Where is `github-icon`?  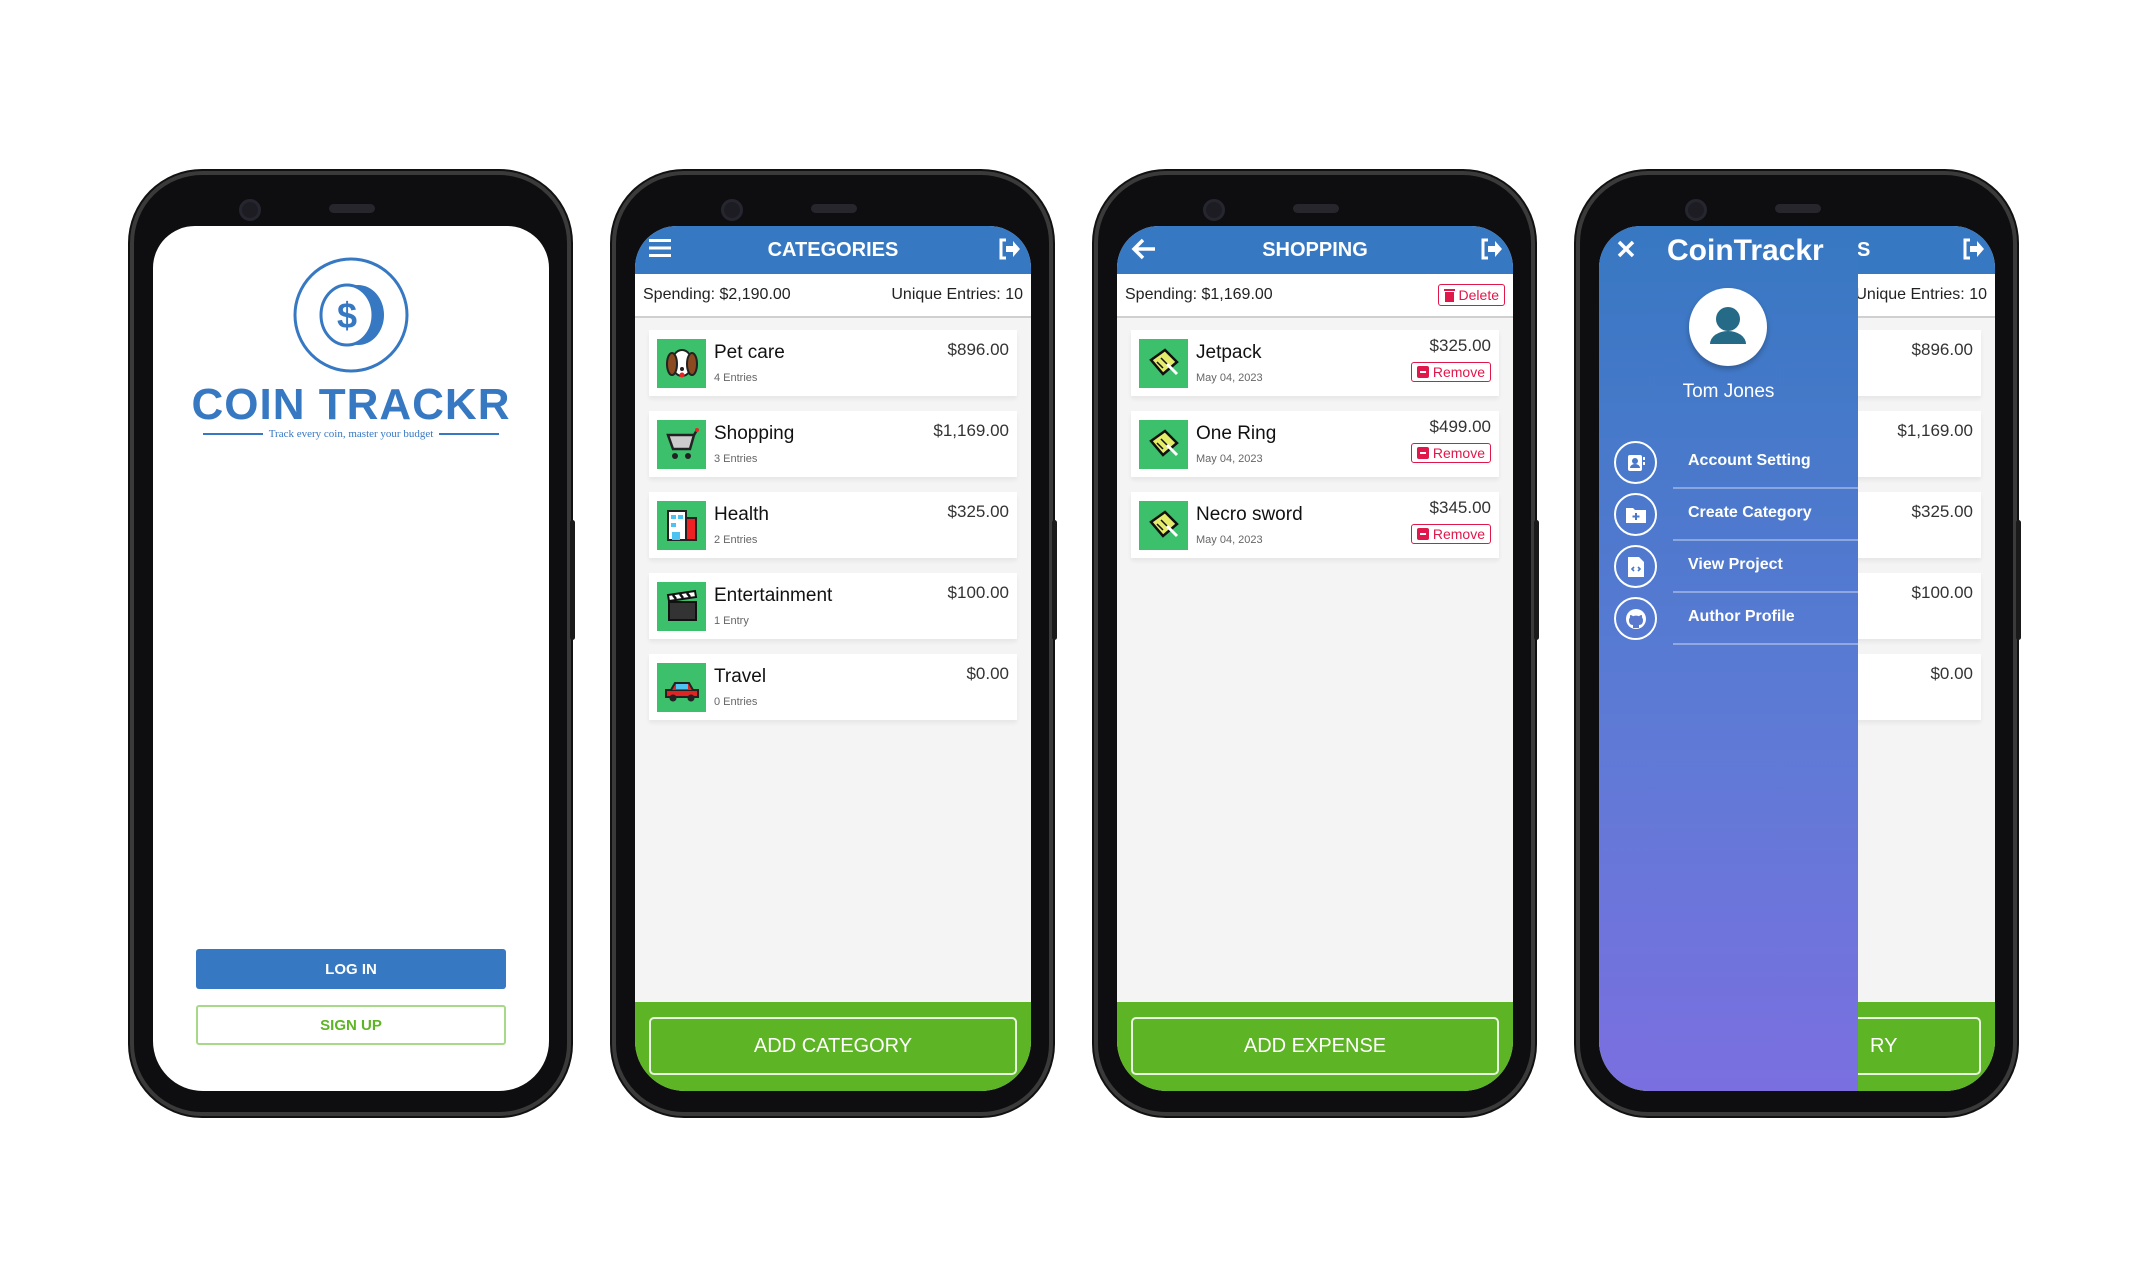 github-icon is located at coordinates (1635, 618).